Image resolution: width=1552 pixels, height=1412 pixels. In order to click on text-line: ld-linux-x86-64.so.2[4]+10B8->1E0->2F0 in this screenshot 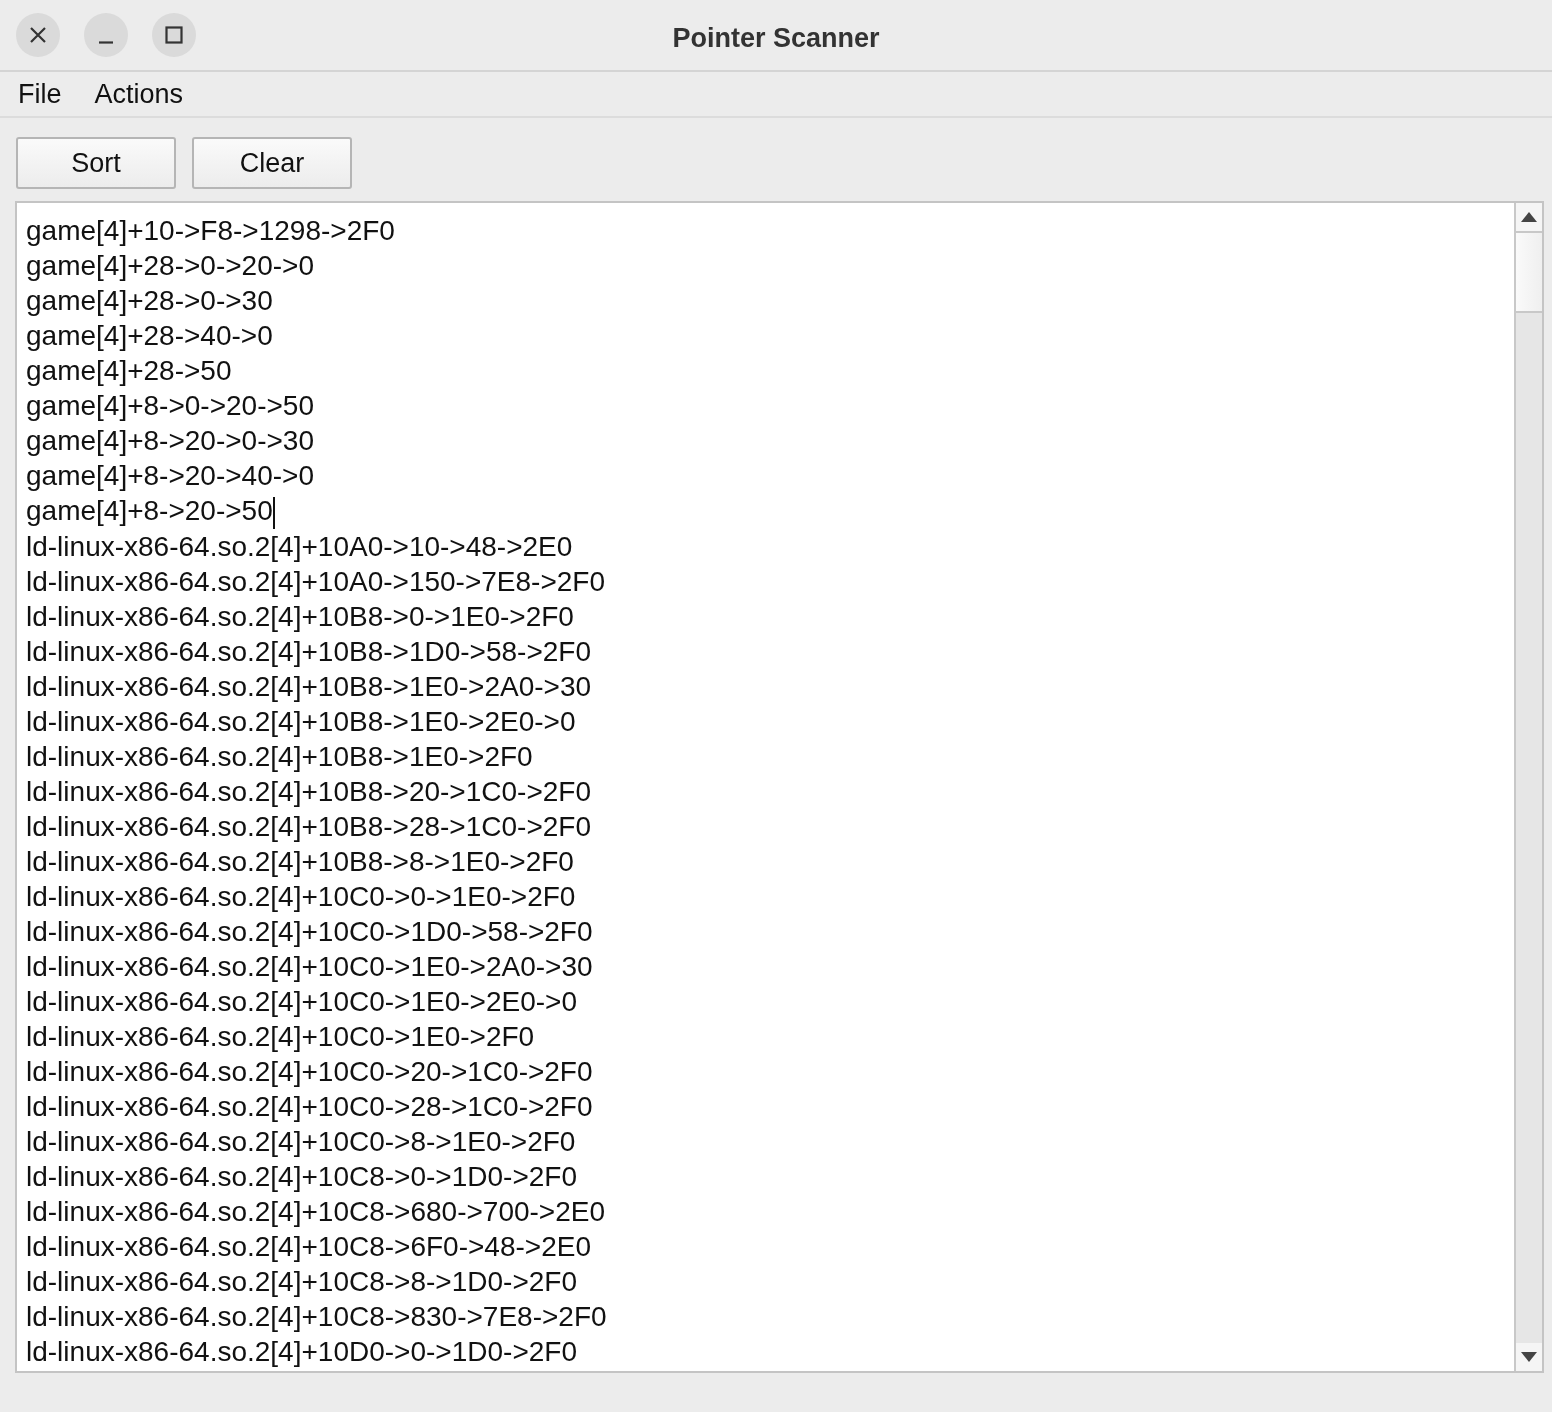, I will do `click(279, 756)`.